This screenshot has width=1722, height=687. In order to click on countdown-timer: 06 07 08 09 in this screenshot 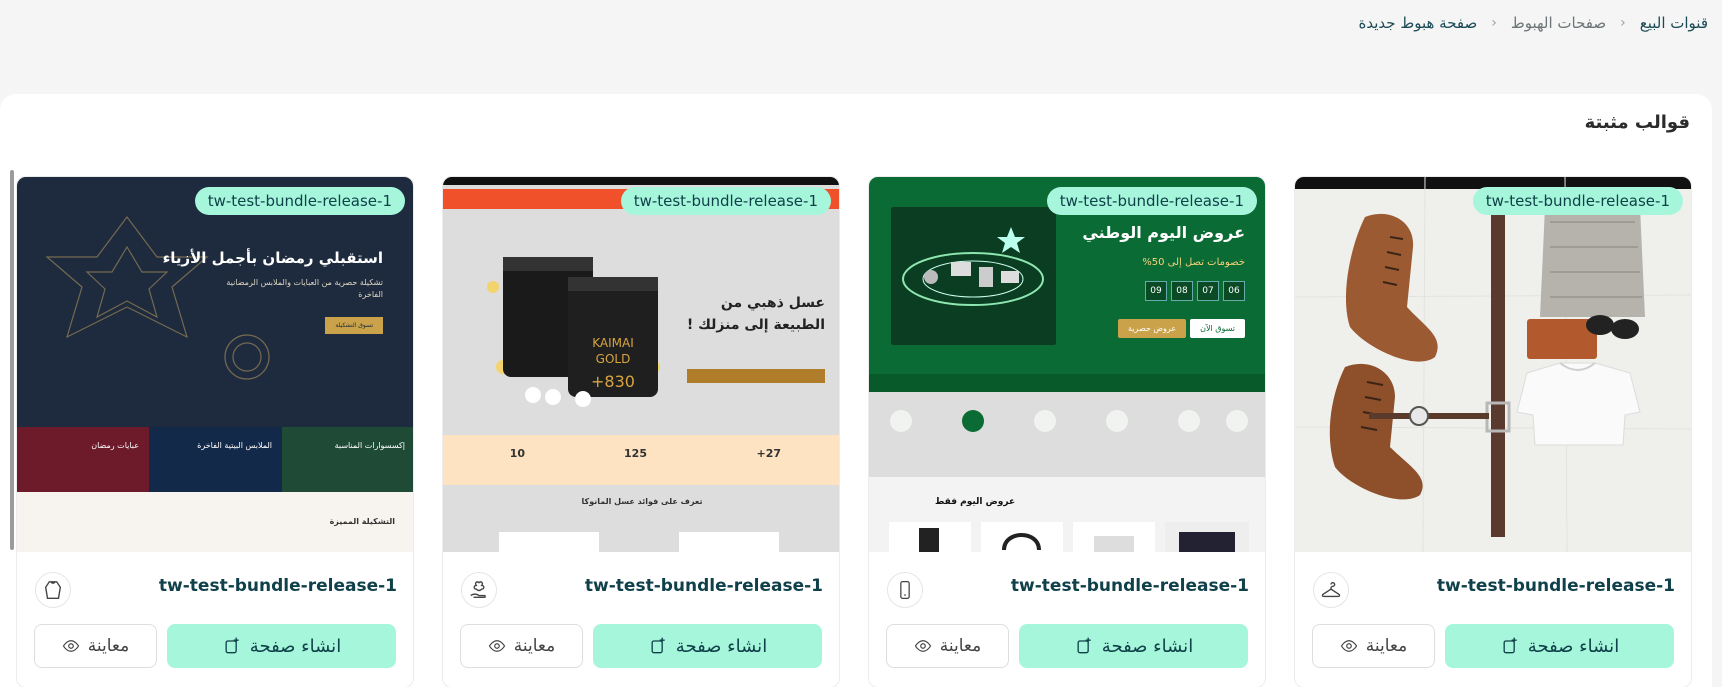, I will do `click(1195, 291)`.